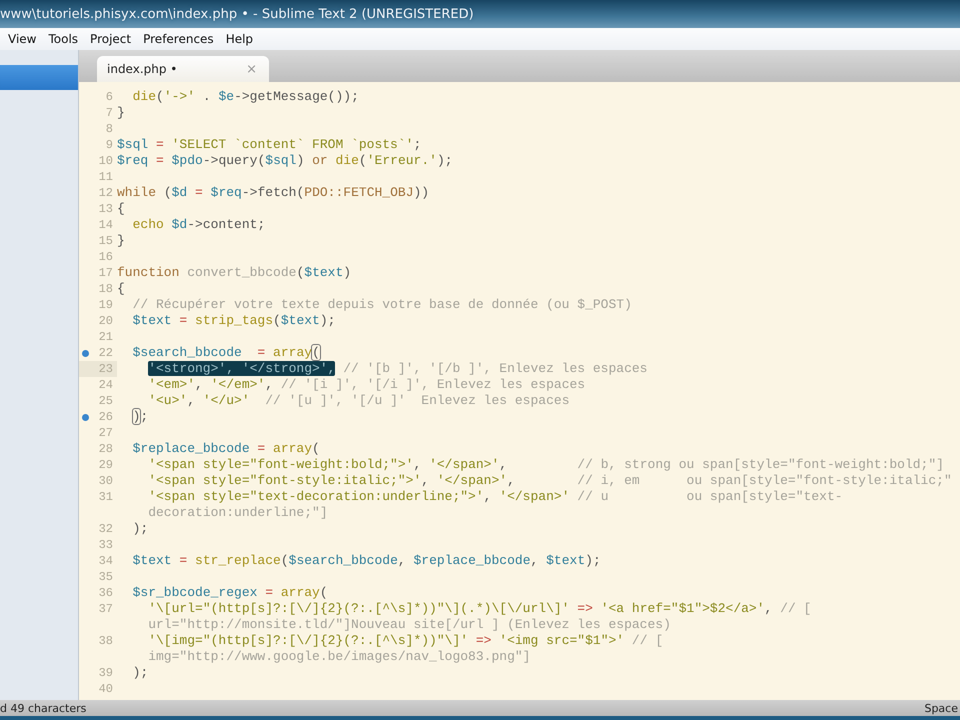 This screenshot has height=720, width=960. Describe the element at coordinates (417, 144) in the screenshot. I see `code-token: ;` at that location.